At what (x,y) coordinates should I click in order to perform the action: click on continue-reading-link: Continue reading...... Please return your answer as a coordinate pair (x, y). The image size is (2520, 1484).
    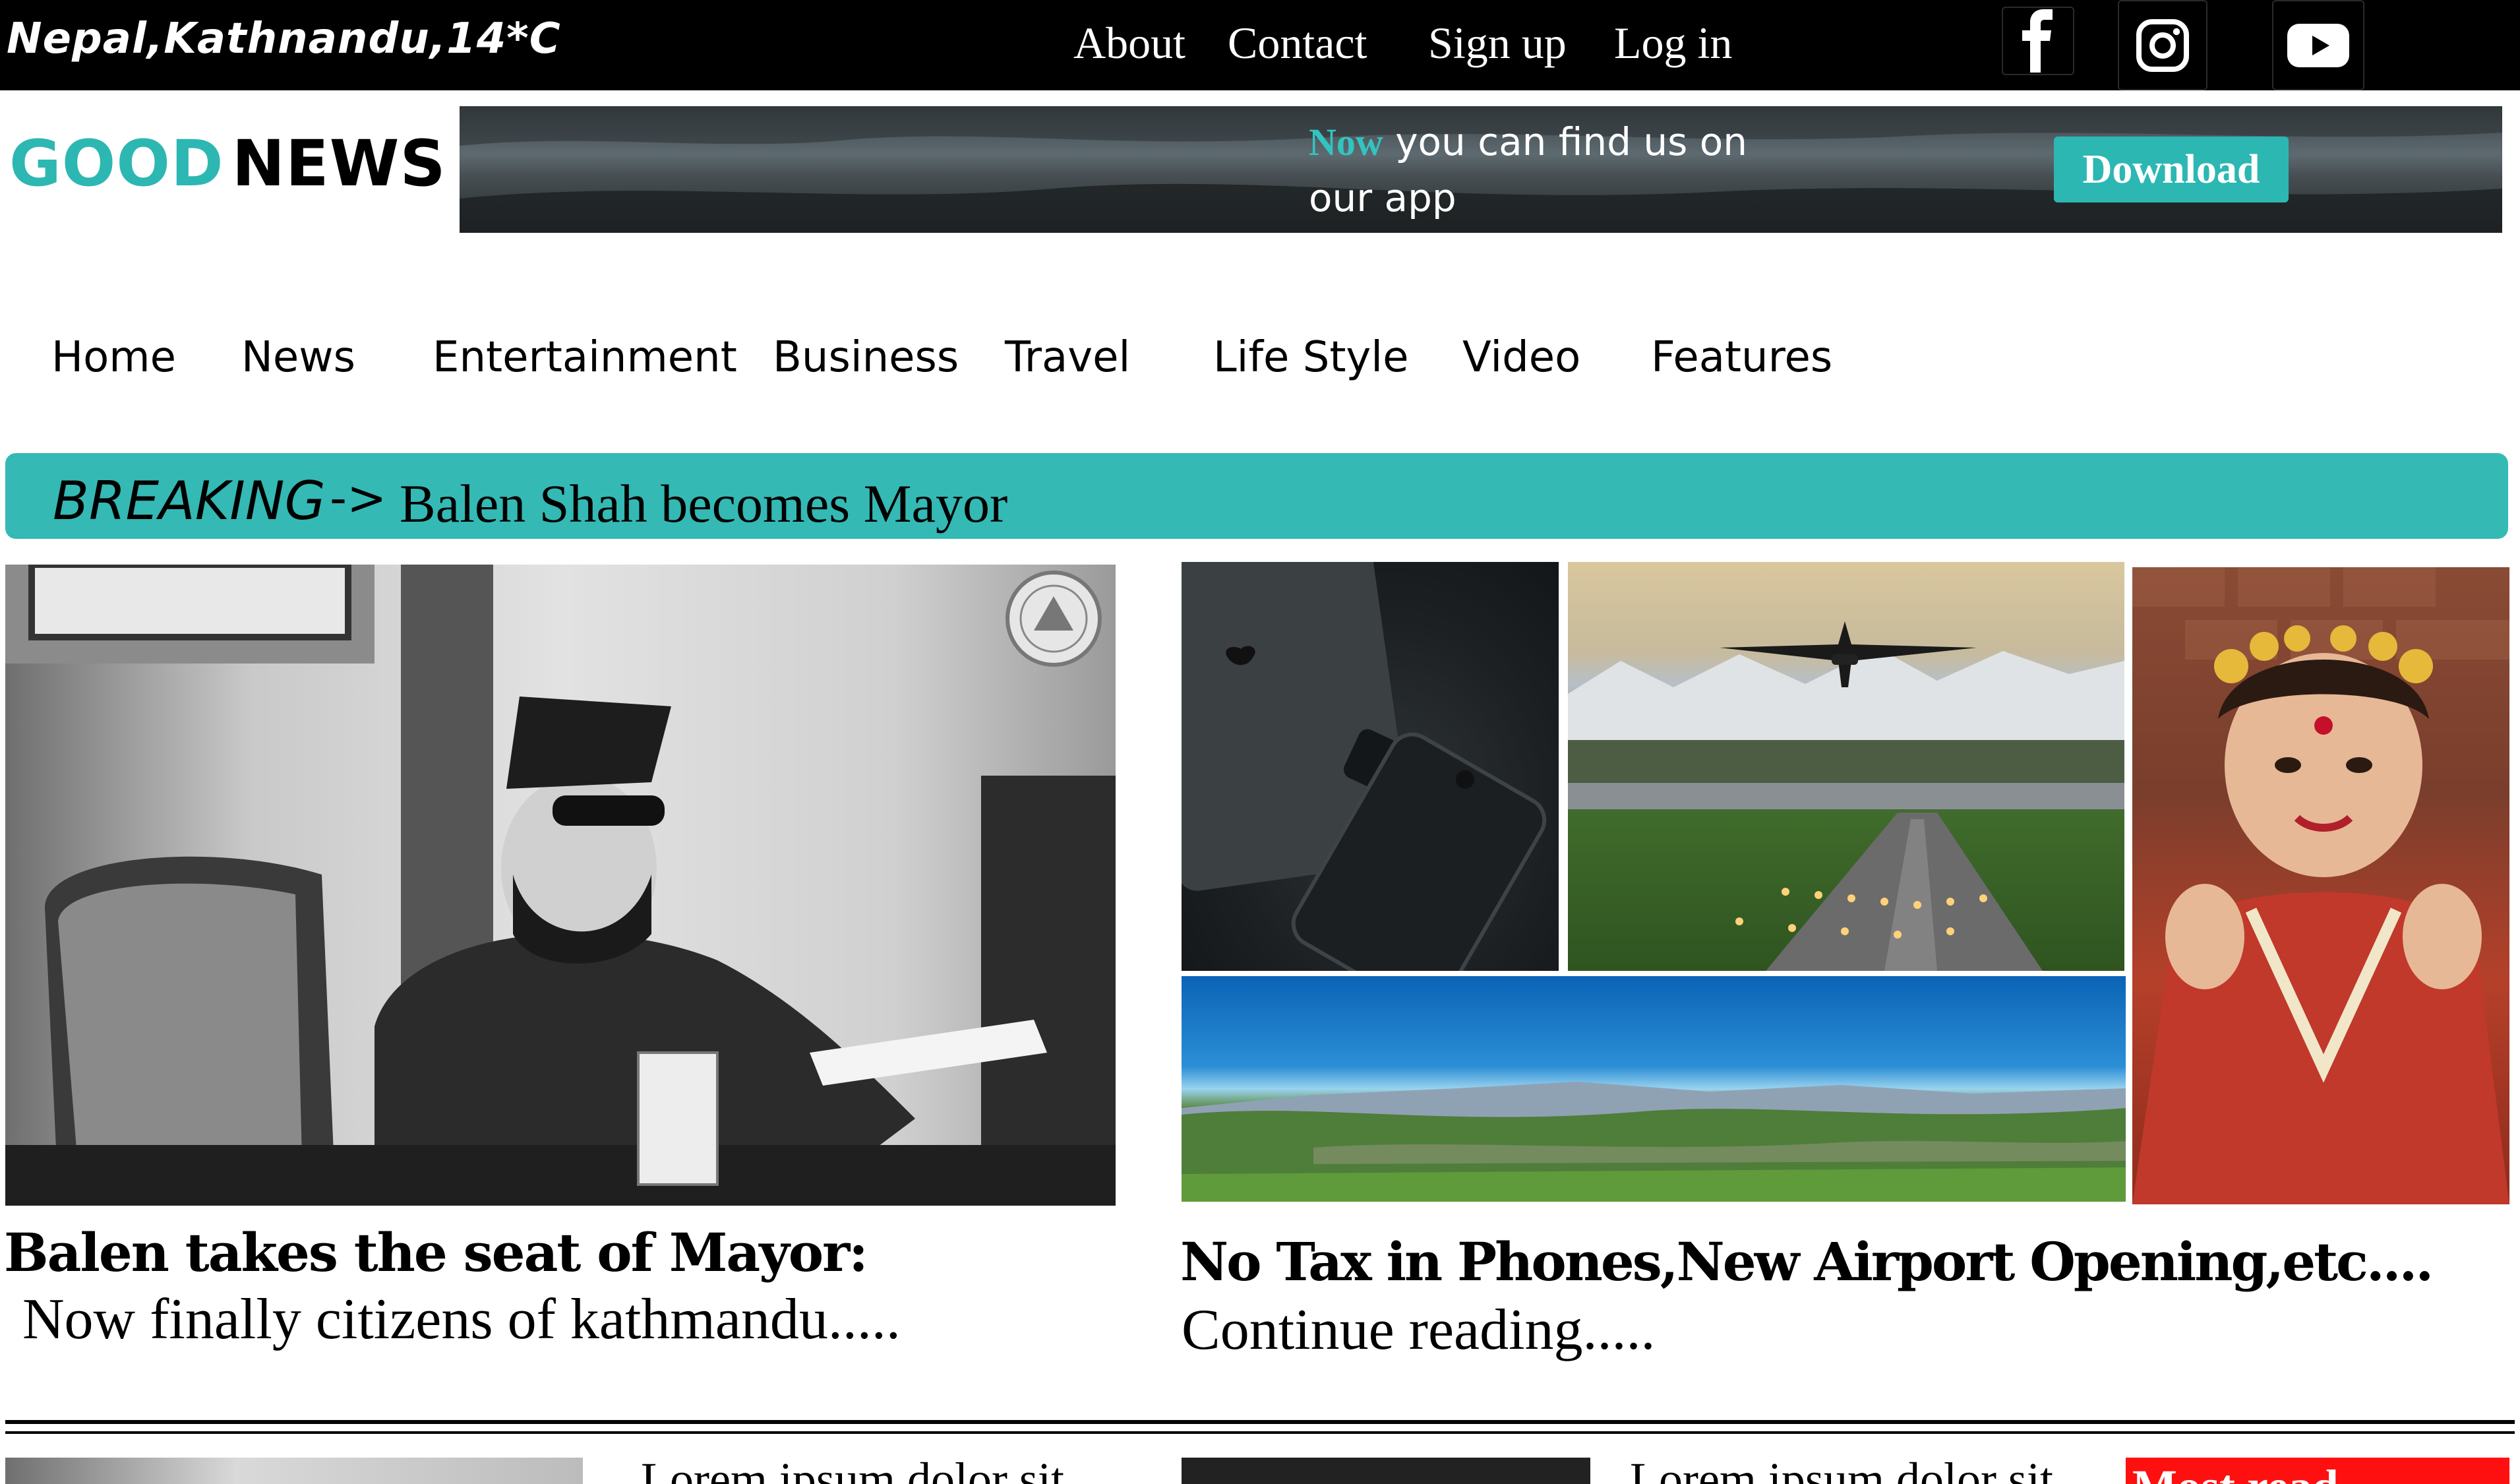
    Looking at the image, I should click on (1419, 1330).